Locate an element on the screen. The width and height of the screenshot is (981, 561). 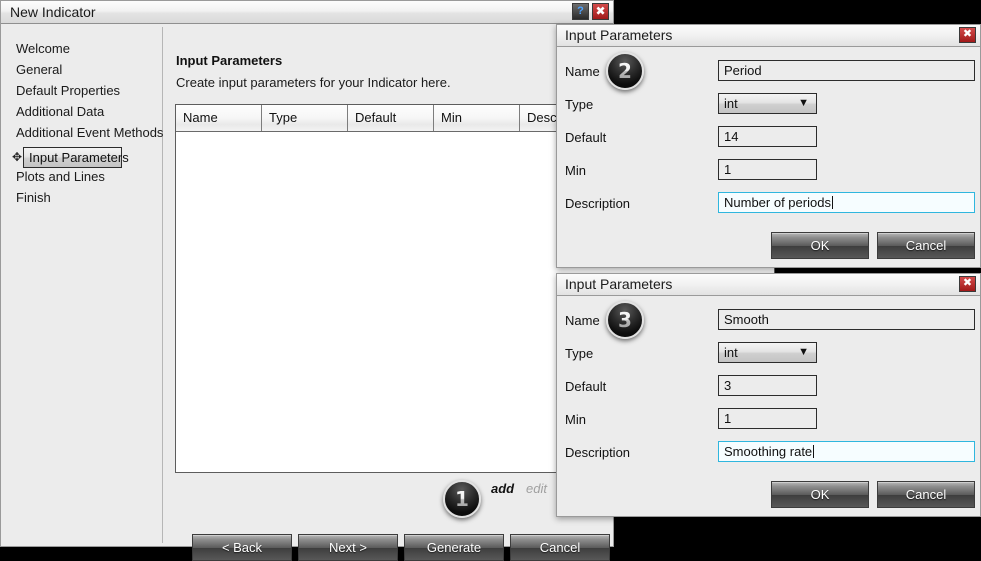
step-badge-3: 3 is located at coordinates (625, 320).